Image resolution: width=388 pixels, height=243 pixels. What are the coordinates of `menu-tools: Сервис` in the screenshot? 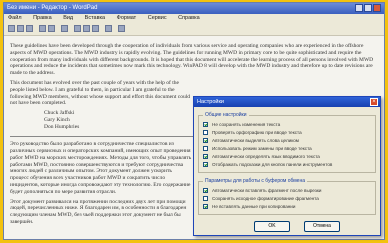 It's located at (157, 18).